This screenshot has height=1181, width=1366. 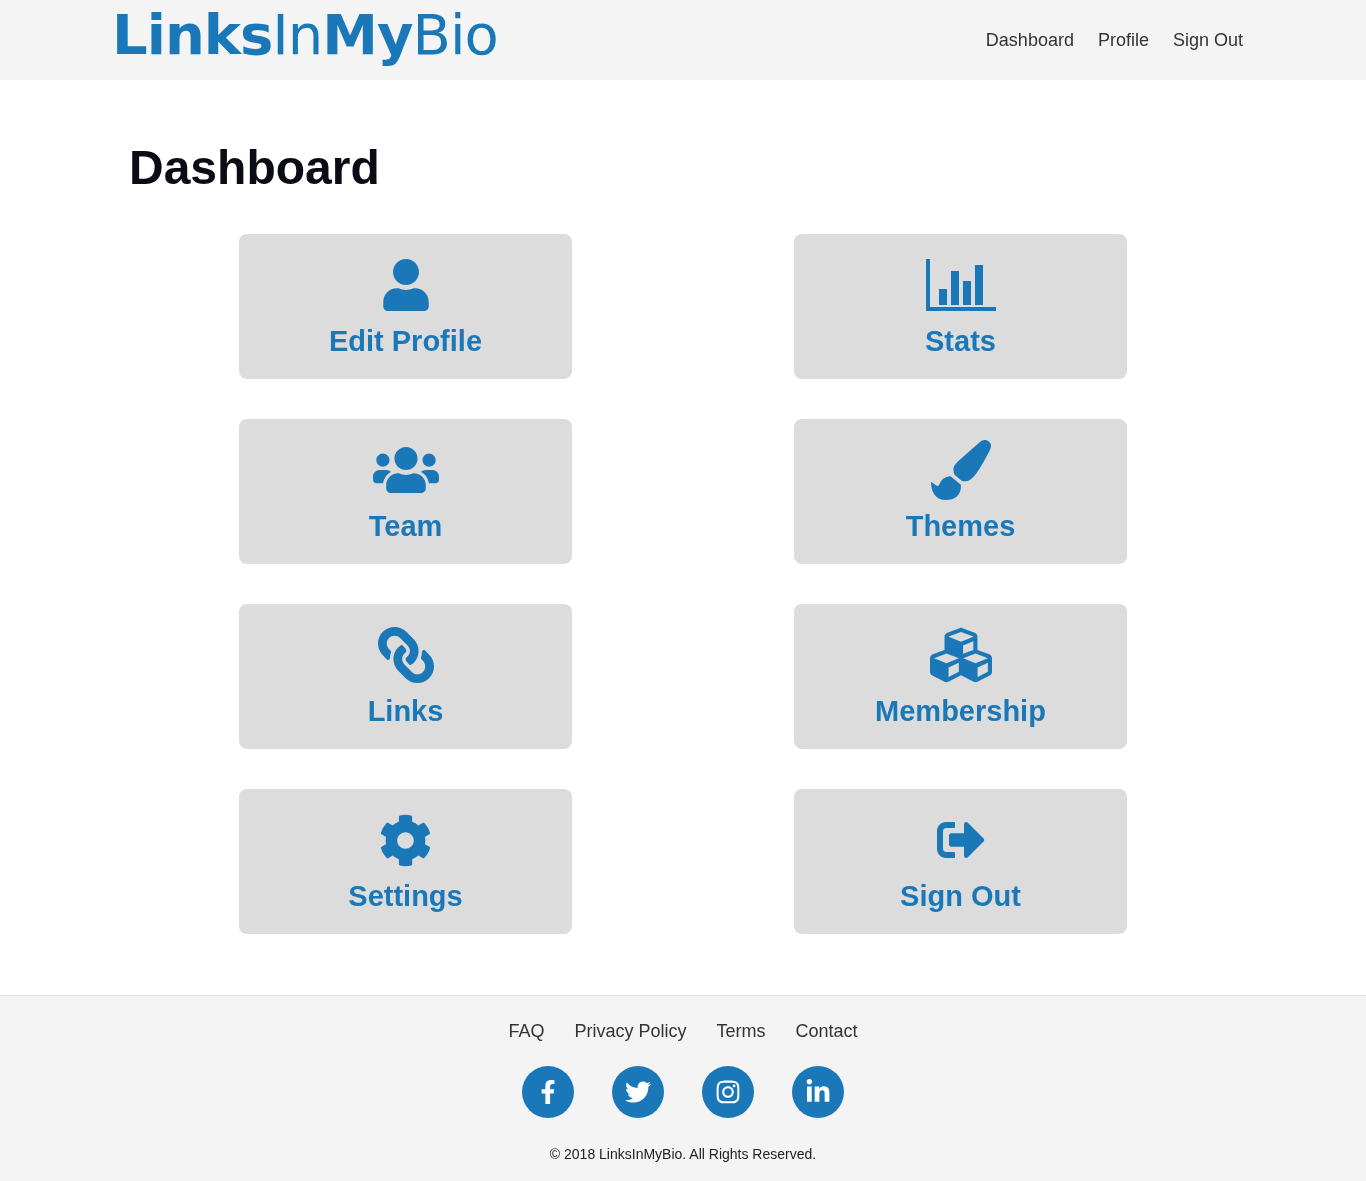 I want to click on copyright-text: © 2018 LinksInMyBio. All Rights Reserved., so click(x=683, y=1154).